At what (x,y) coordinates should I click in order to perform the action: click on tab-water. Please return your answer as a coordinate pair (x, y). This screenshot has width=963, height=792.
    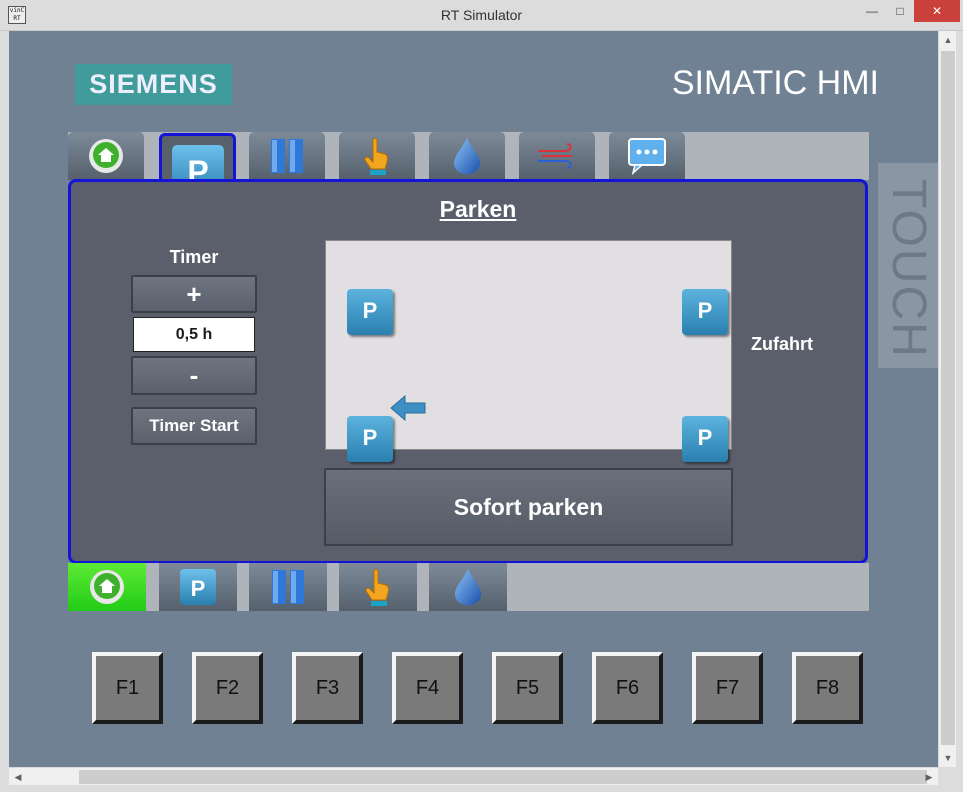
    Looking at the image, I should click on (467, 156).